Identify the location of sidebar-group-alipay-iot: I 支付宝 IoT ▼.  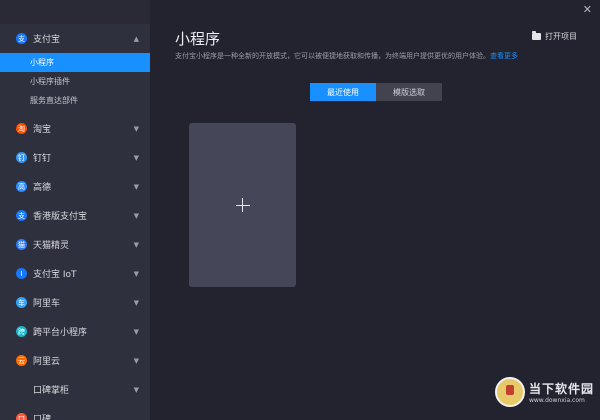
(75, 273).